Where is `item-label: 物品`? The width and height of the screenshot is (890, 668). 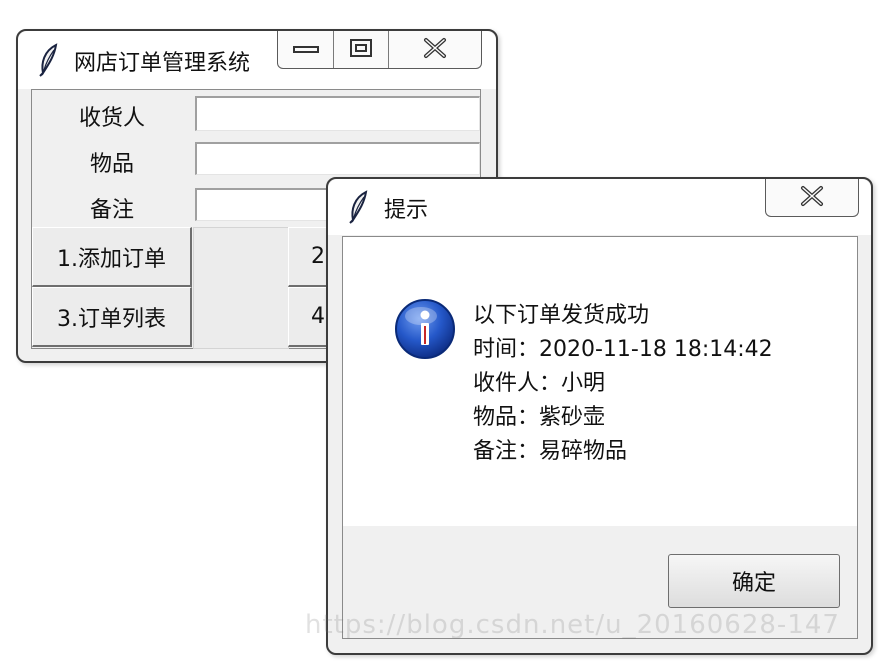 item-label: 物品 is located at coordinates (111, 164).